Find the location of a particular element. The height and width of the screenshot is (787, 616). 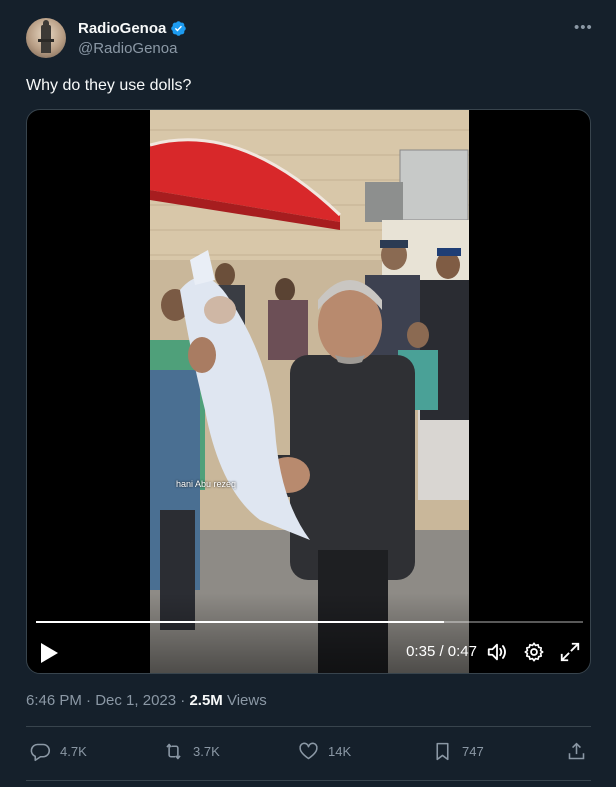

video-progress-fill is located at coordinates (240, 622).